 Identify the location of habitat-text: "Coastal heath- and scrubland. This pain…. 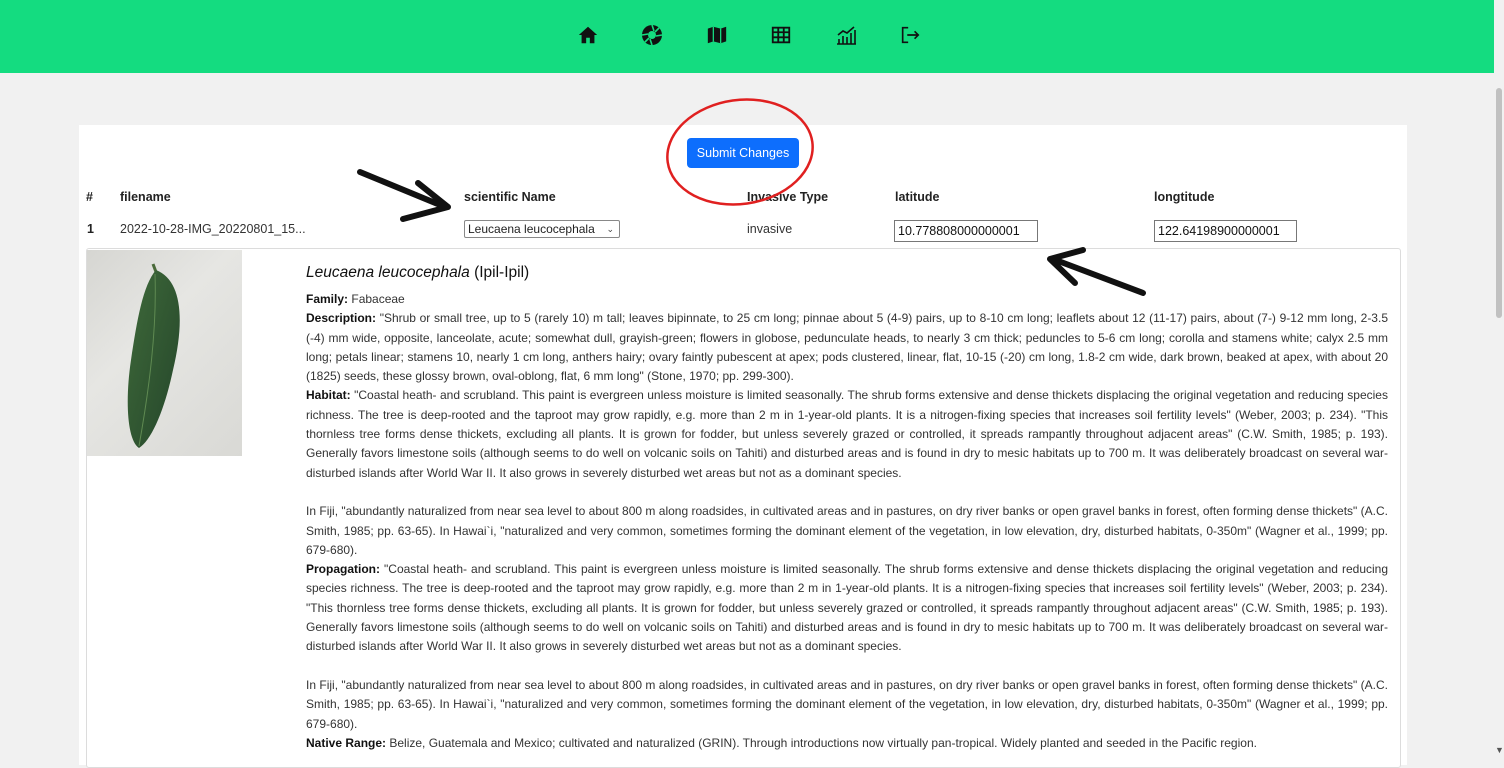
(847, 434).